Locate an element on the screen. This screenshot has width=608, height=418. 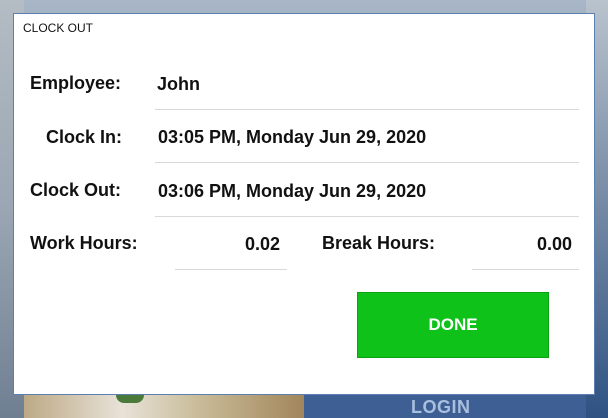
break-hours-value: 0.00 is located at coordinates (555, 244).